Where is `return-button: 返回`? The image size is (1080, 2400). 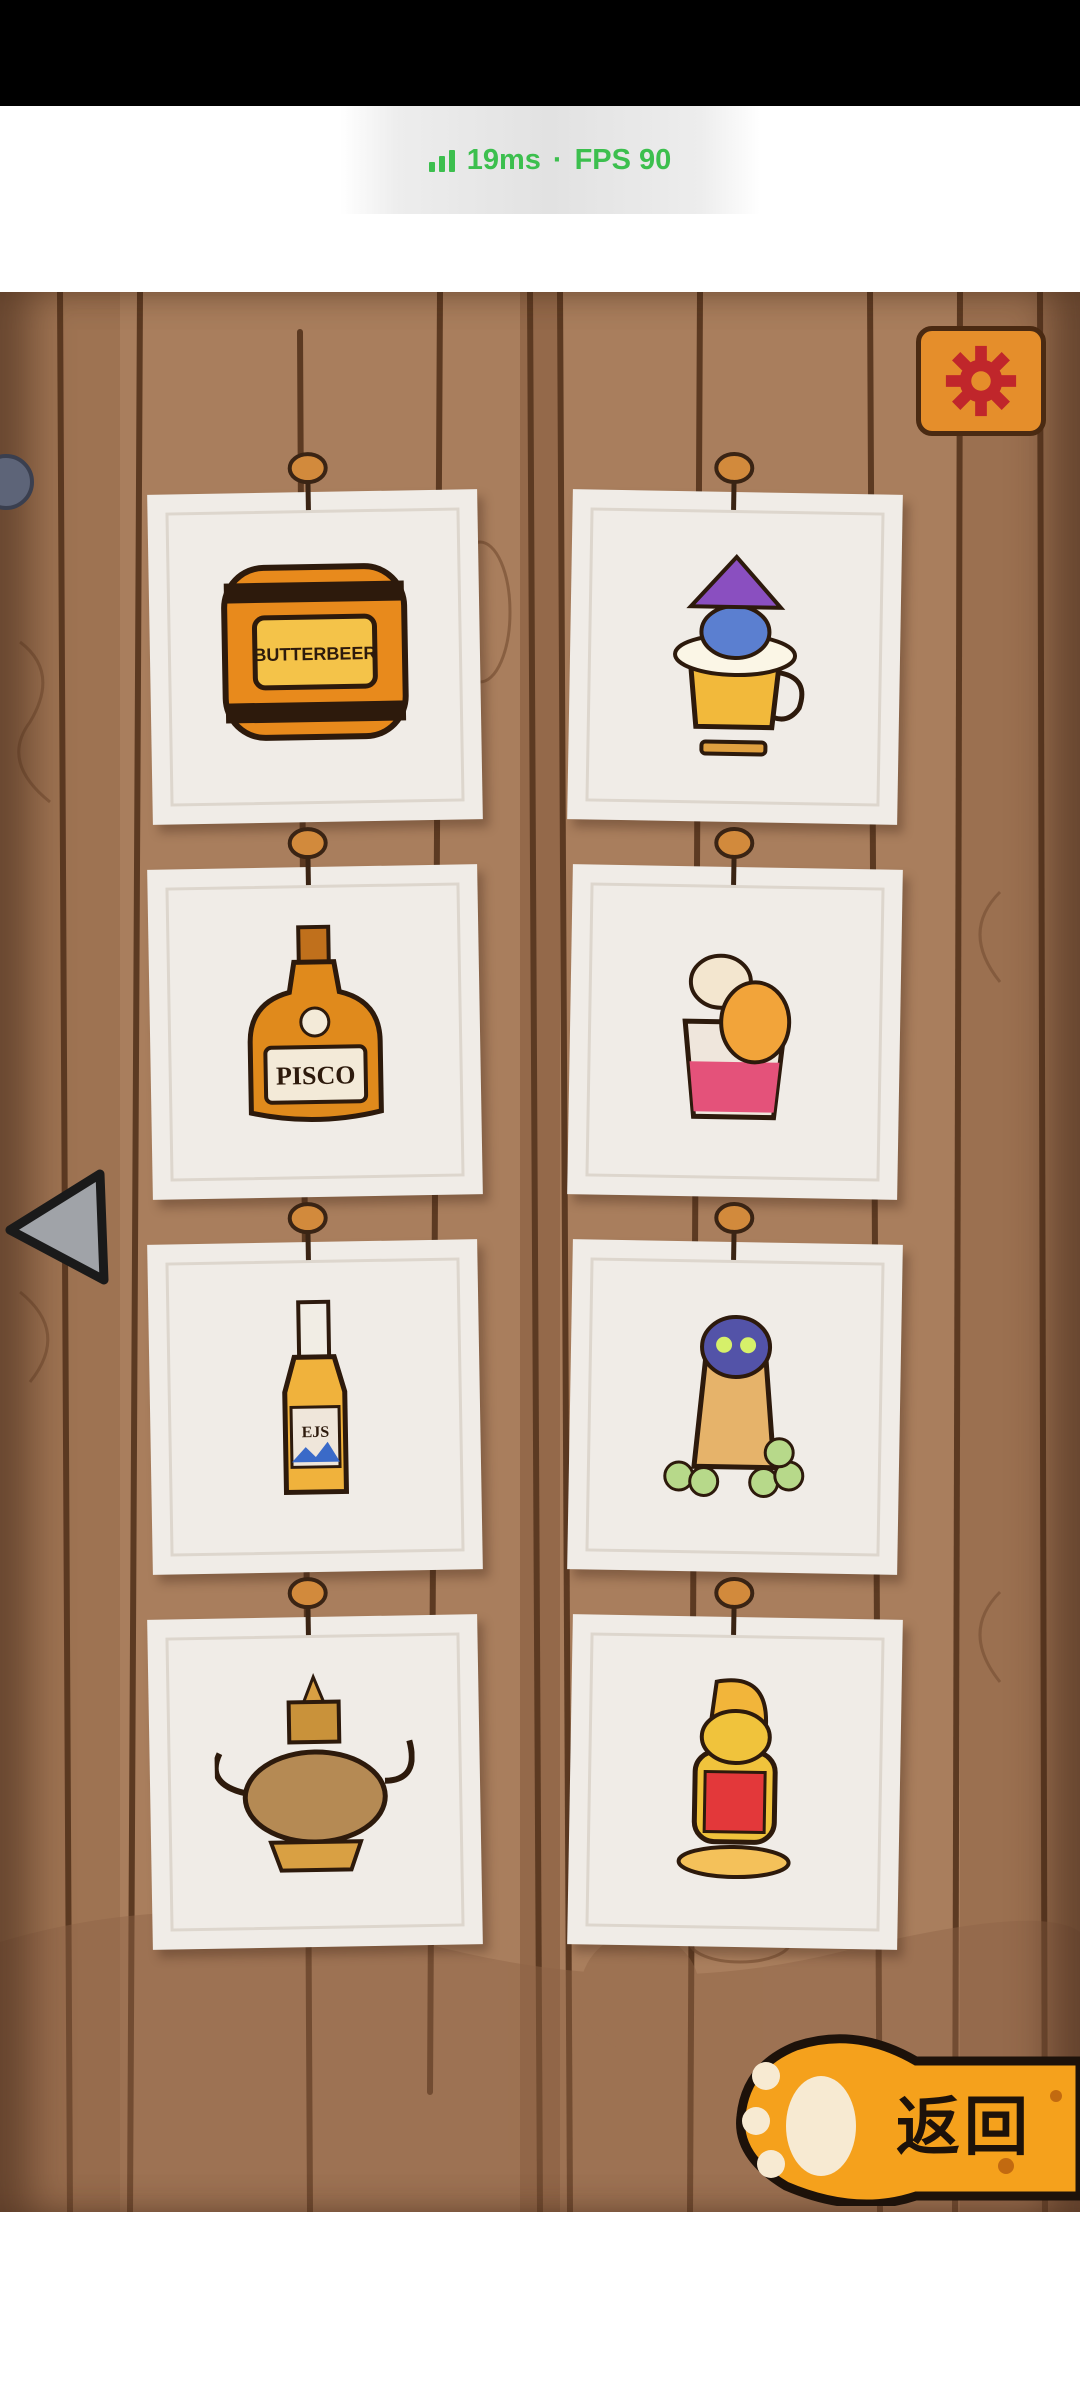 return-button: 返回 is located at coordinates (903, 2112).